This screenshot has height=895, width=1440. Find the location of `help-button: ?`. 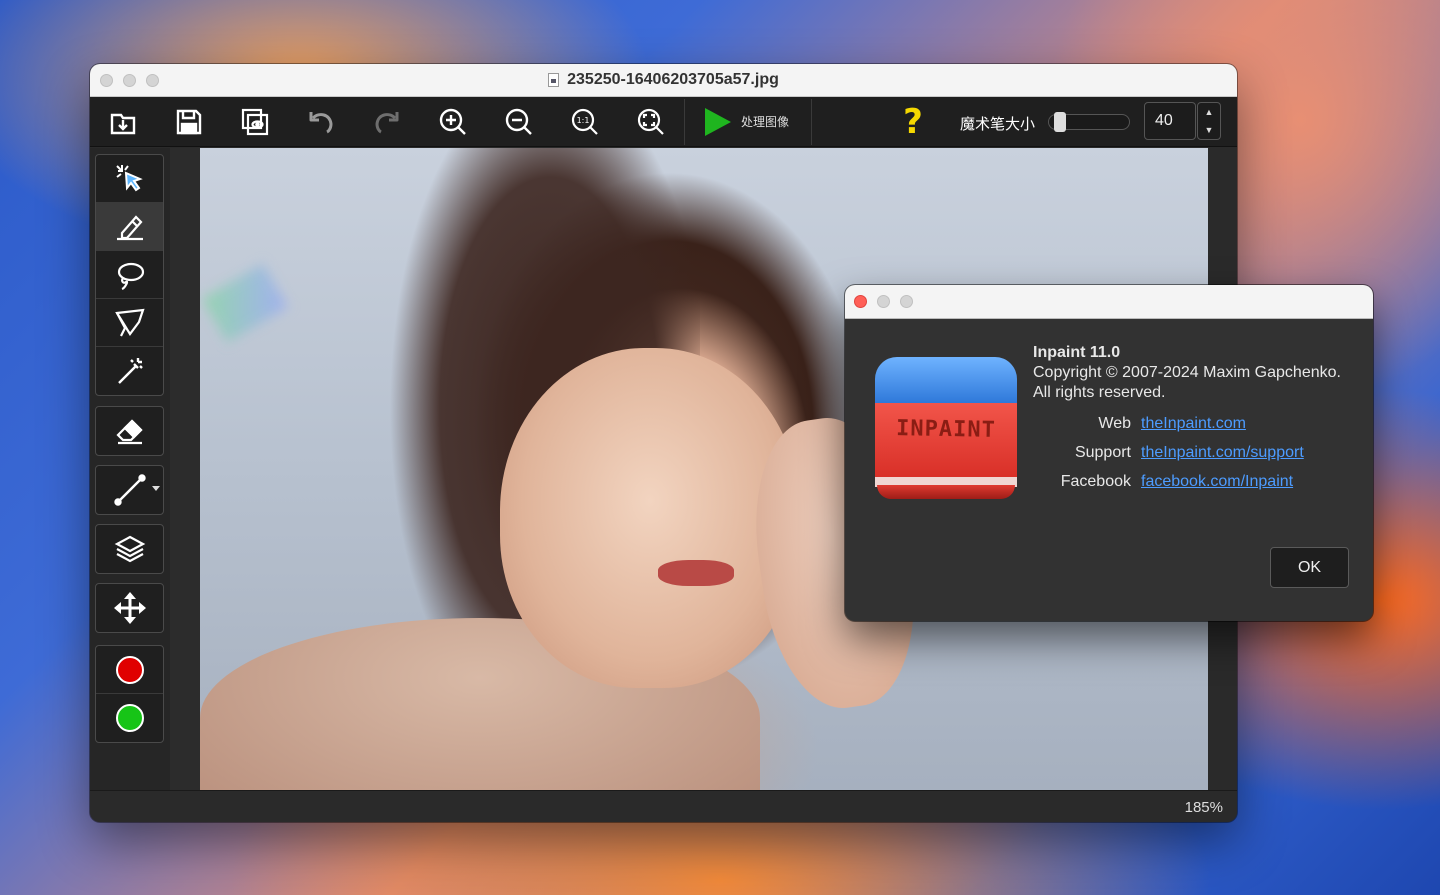

help-button: ? is located at coordinates (913, 122).